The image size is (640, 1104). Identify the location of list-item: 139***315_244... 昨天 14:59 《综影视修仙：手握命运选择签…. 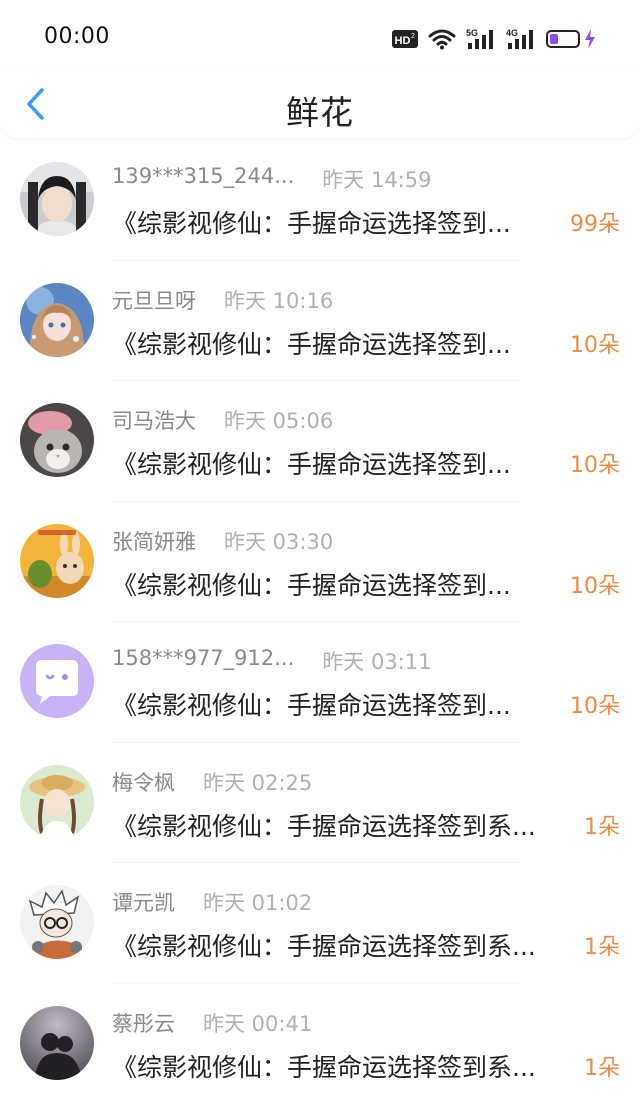
(320, 200).